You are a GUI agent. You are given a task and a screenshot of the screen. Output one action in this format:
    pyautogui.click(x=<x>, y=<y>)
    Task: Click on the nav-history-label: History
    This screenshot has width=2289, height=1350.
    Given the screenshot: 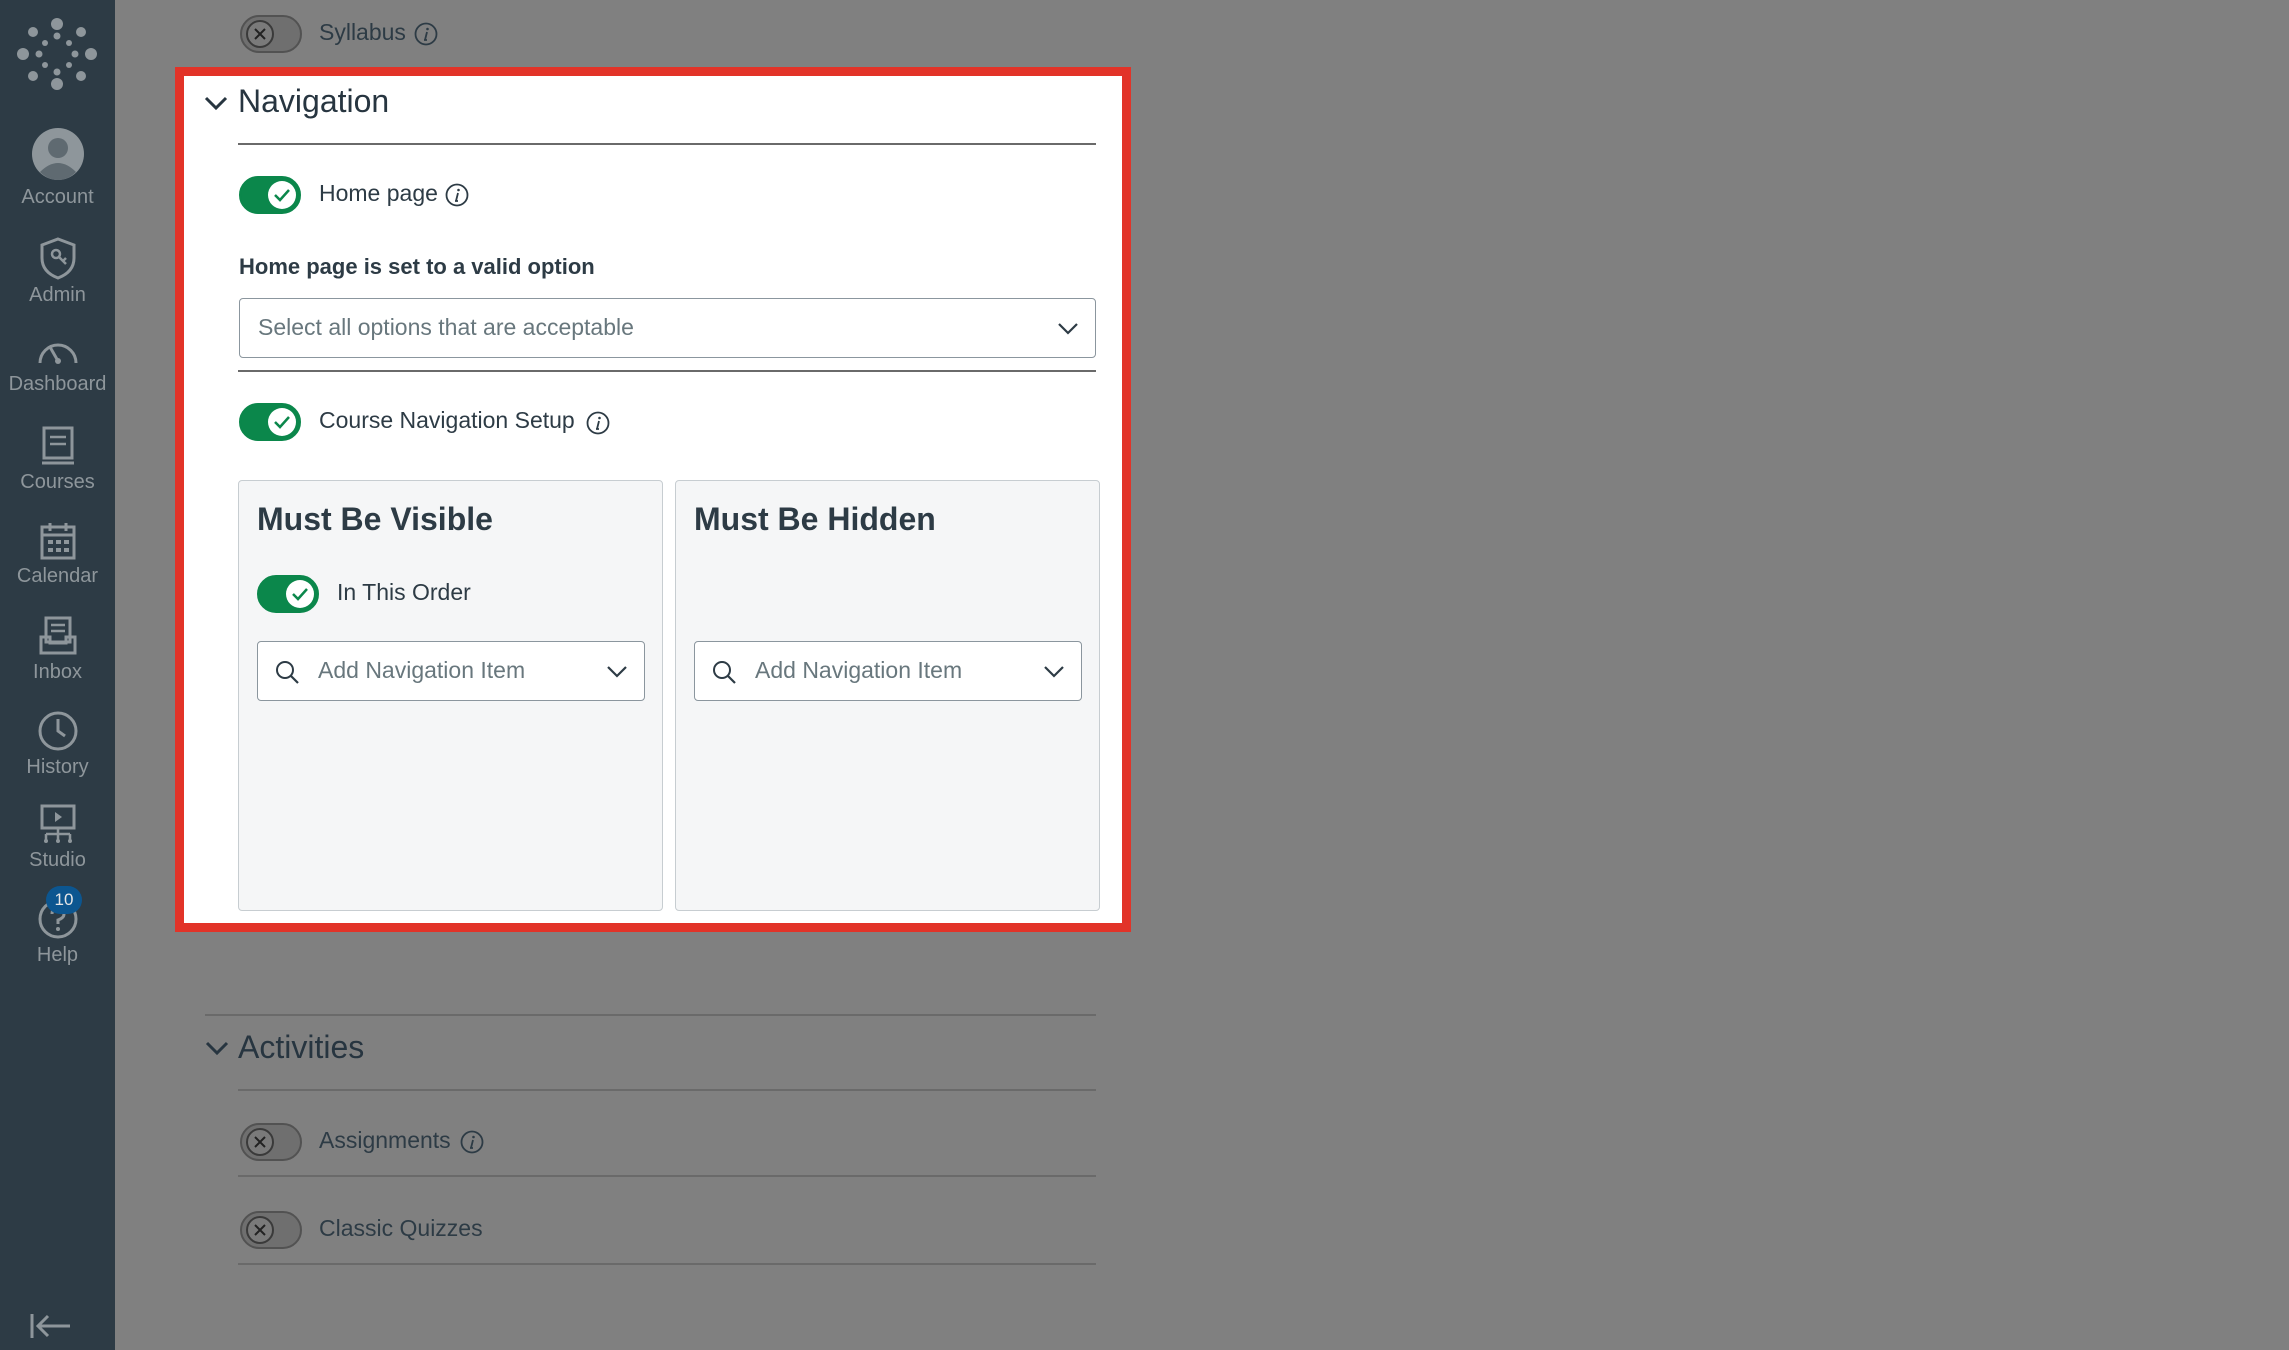 What is the action you would take?
    pyautogui.click(x=57, y=767)
    